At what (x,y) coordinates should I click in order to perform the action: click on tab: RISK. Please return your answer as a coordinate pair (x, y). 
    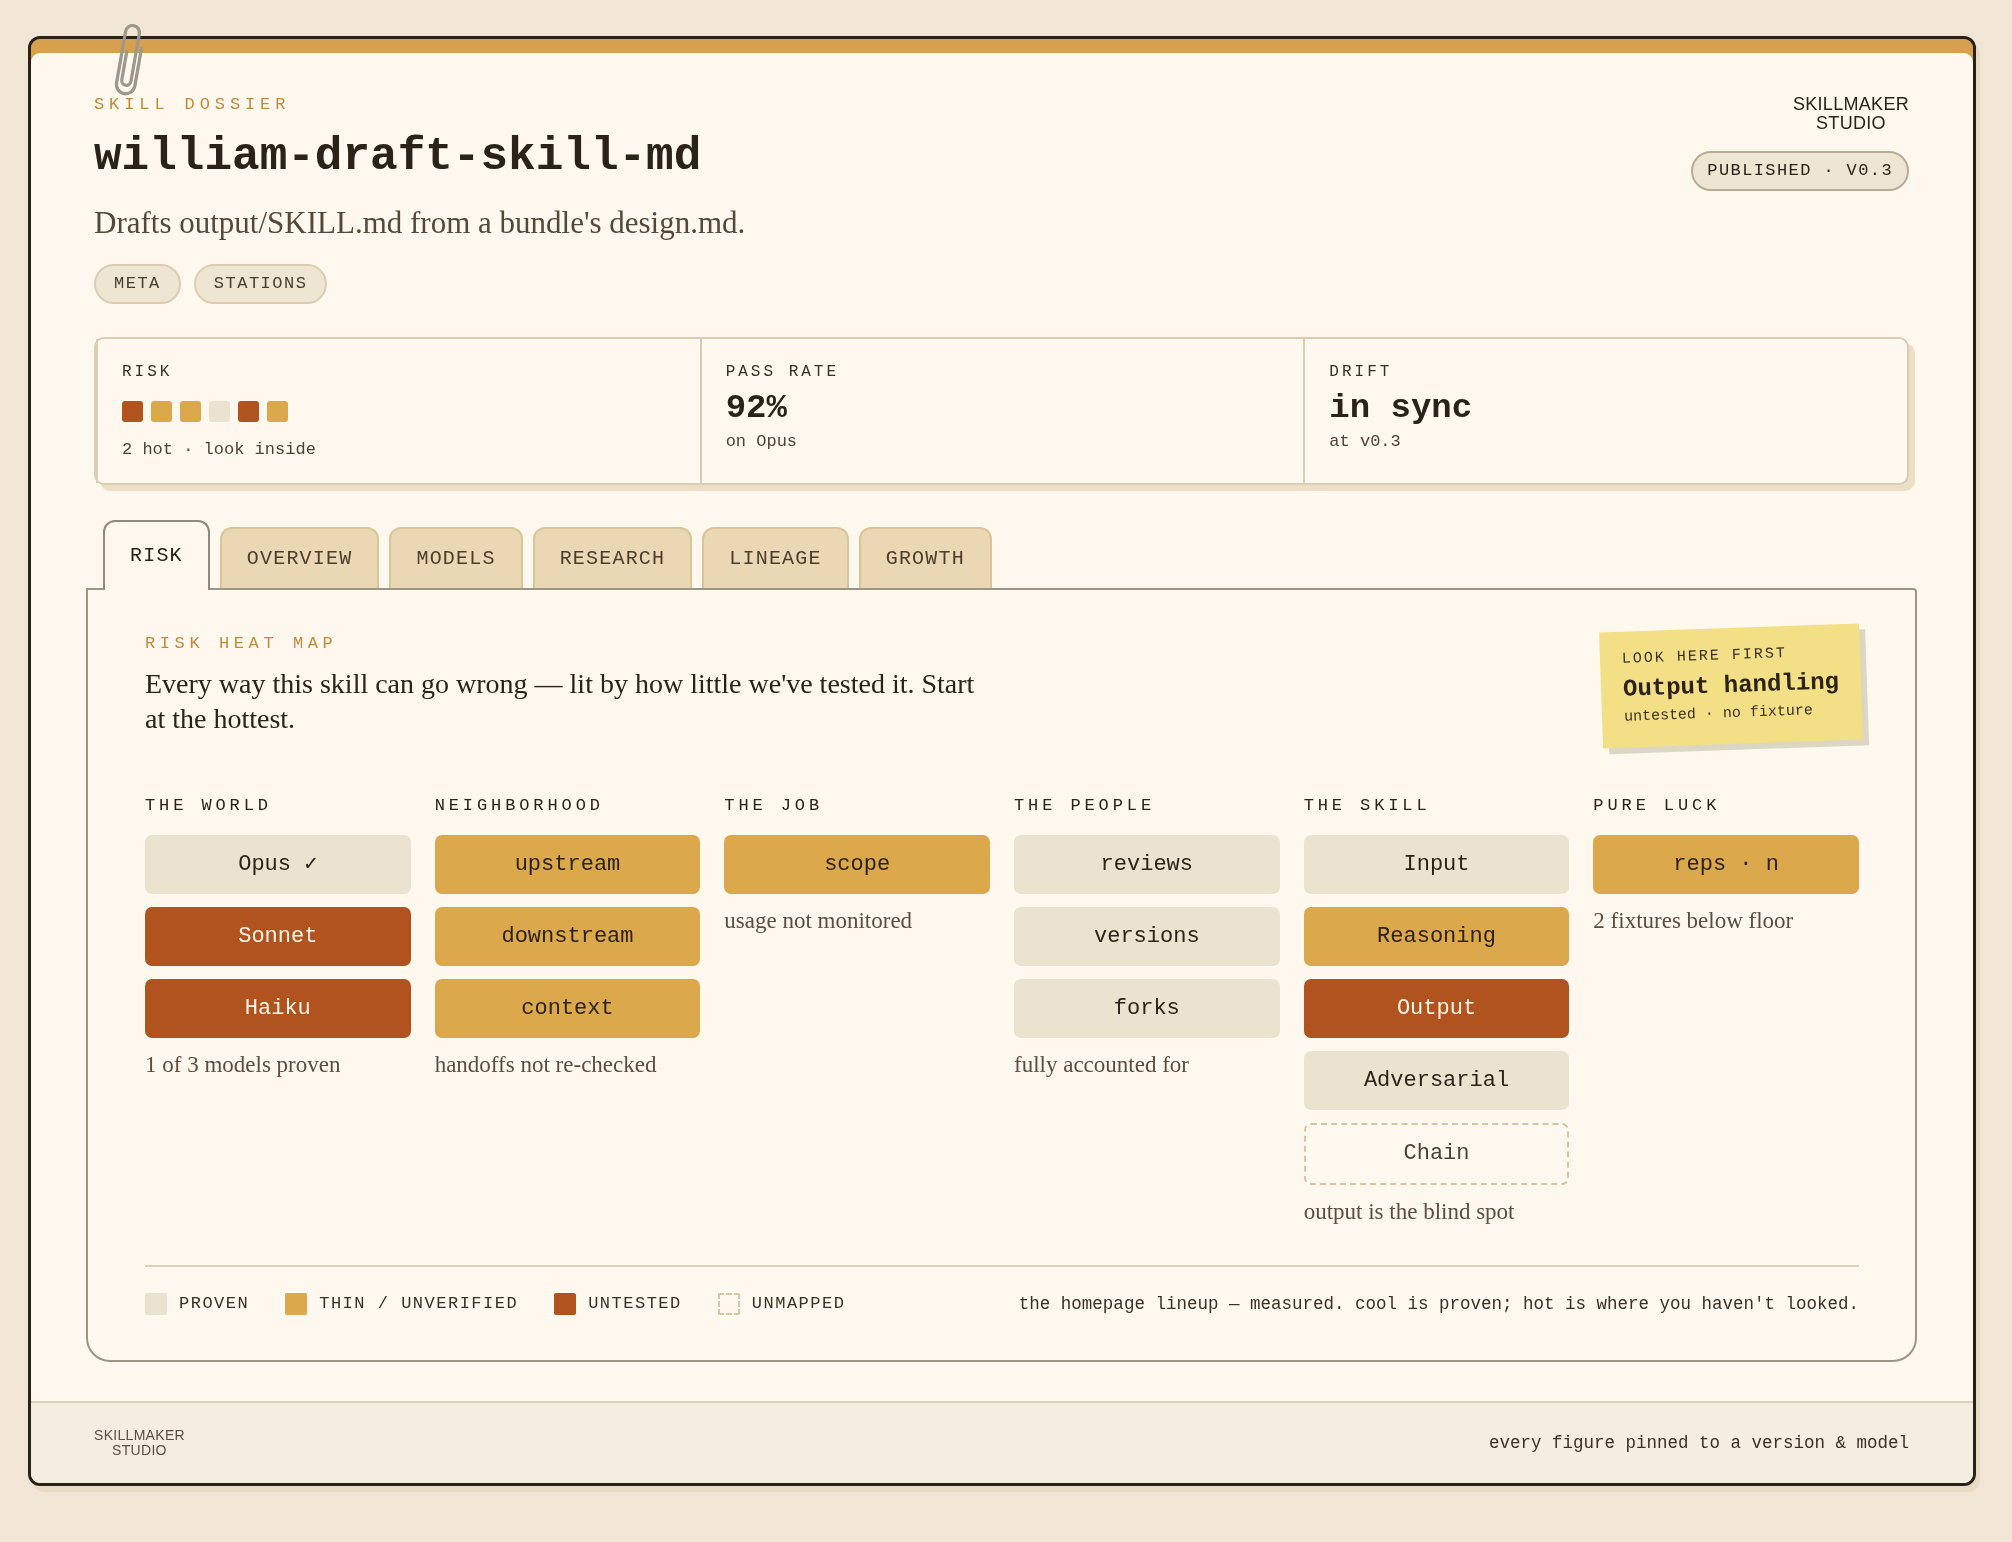
    Looking at the image, I should click on (156, 555).